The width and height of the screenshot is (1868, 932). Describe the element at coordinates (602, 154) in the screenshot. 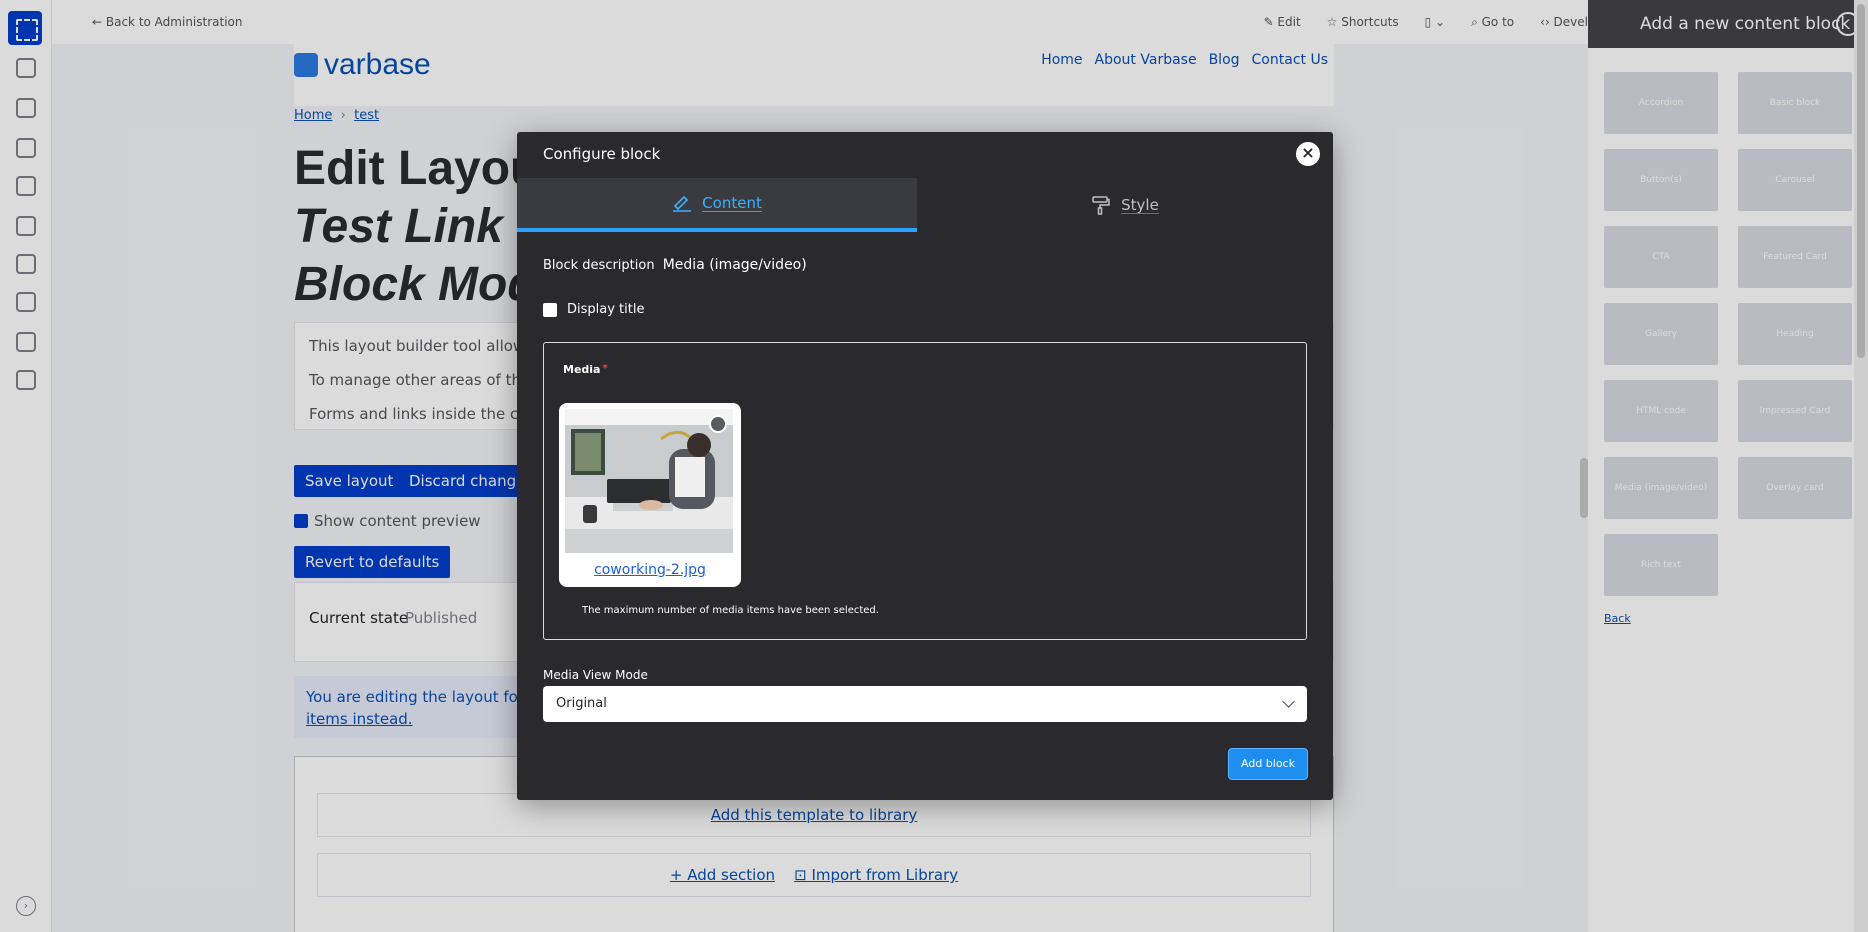

I see `dialog-title: Configure block` at that location.